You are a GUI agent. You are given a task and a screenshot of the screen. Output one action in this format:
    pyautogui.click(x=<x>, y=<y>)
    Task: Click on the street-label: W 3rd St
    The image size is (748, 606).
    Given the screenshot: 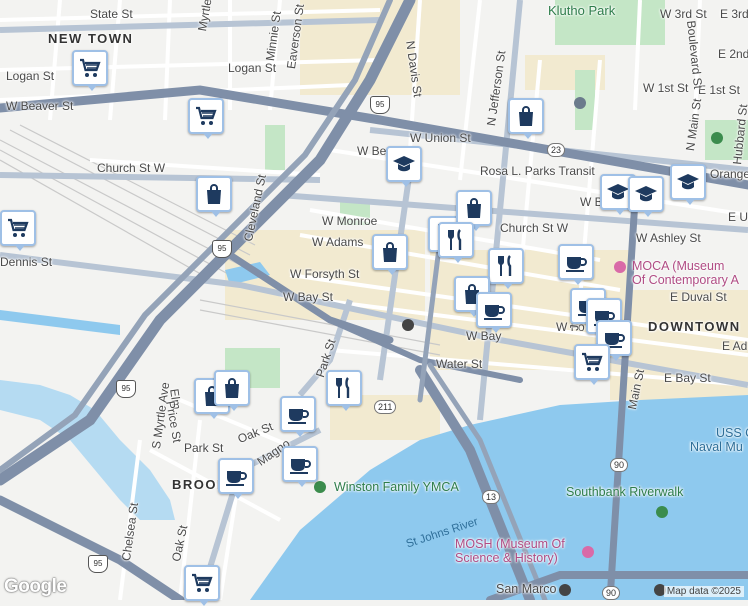 What is the action you would take?
    pyautogui.click(x=683, y=14)
    